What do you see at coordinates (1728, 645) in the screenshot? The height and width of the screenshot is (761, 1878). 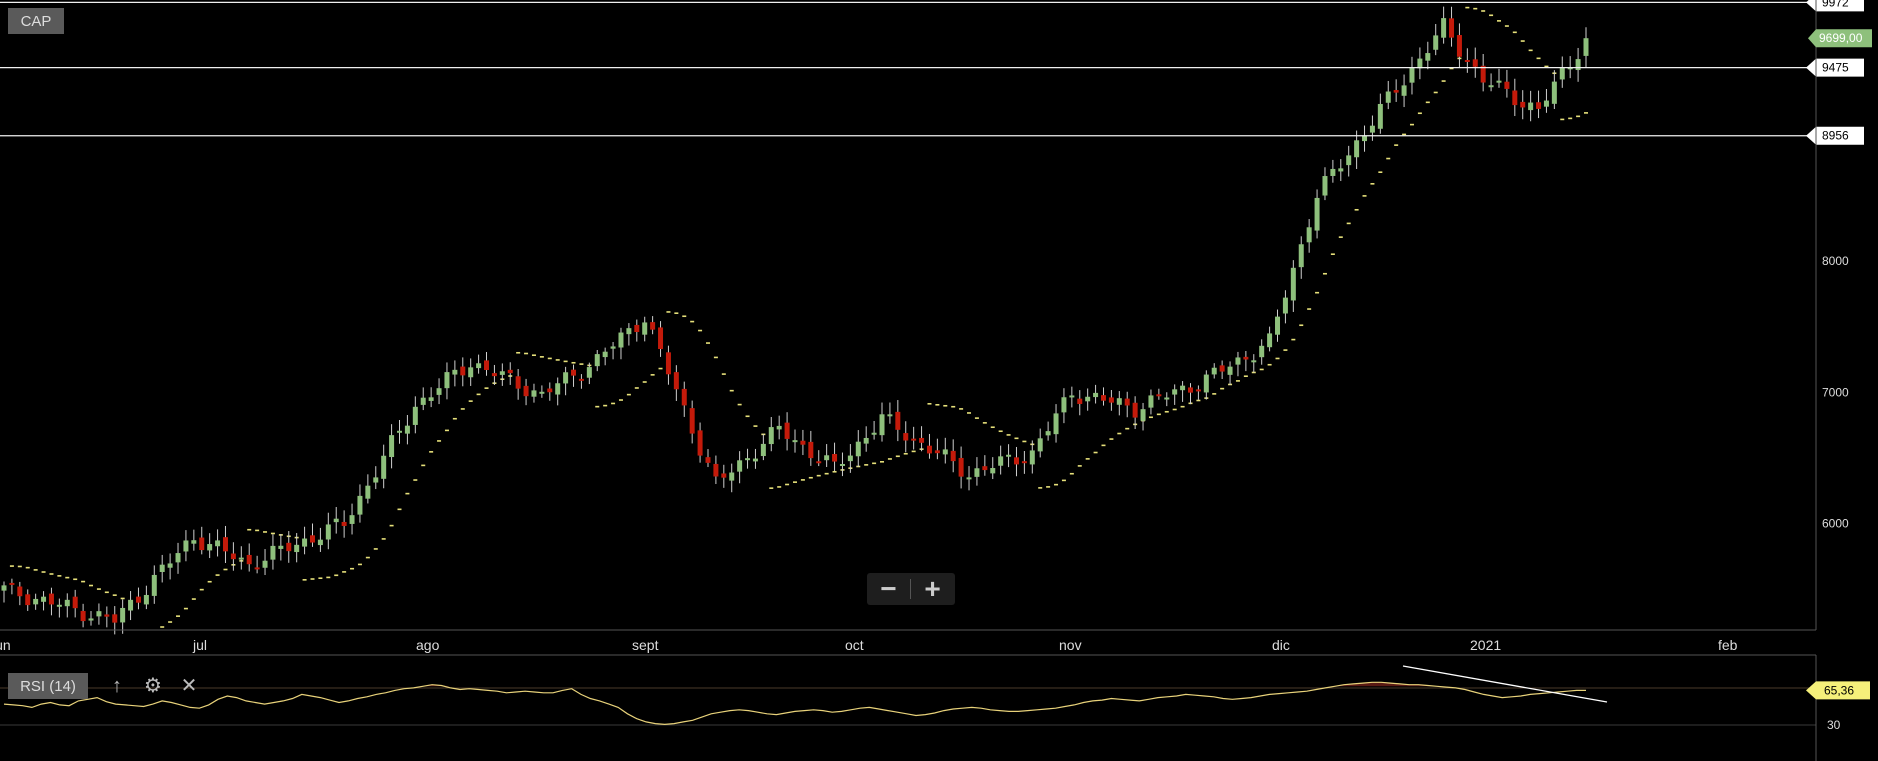 I see `time-tick-label: feb` at bounding box center [1728, 645].